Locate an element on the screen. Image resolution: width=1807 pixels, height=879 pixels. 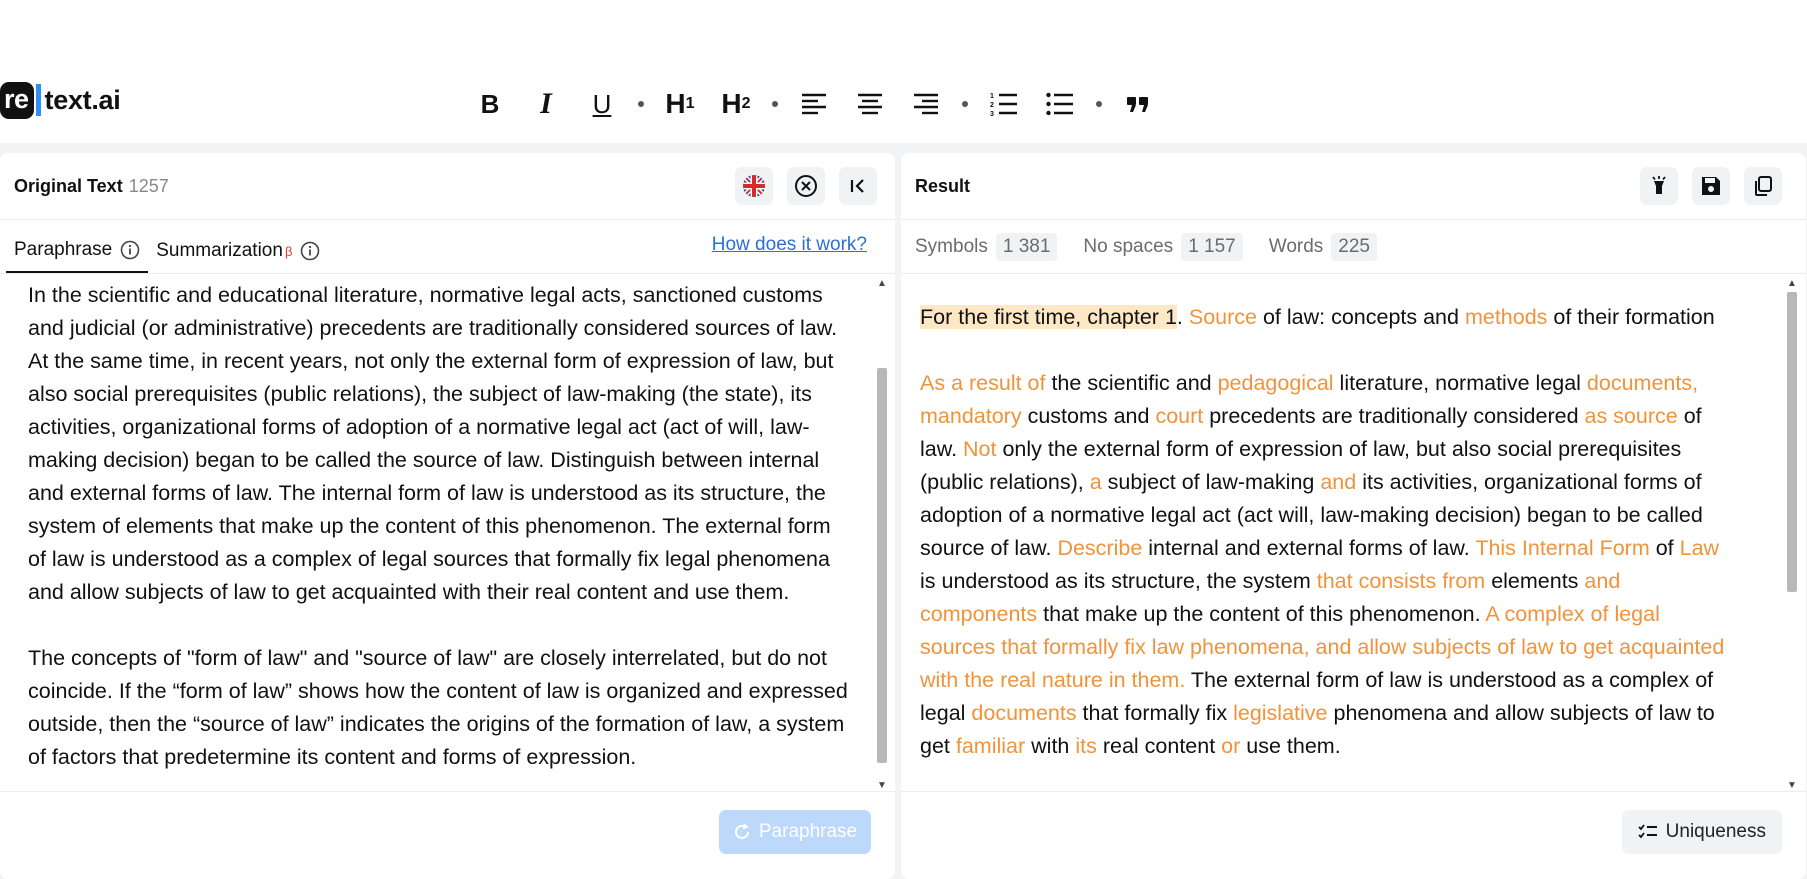
result-scrollbar: ▲ ▼ is located at coordinates (1792, 534).